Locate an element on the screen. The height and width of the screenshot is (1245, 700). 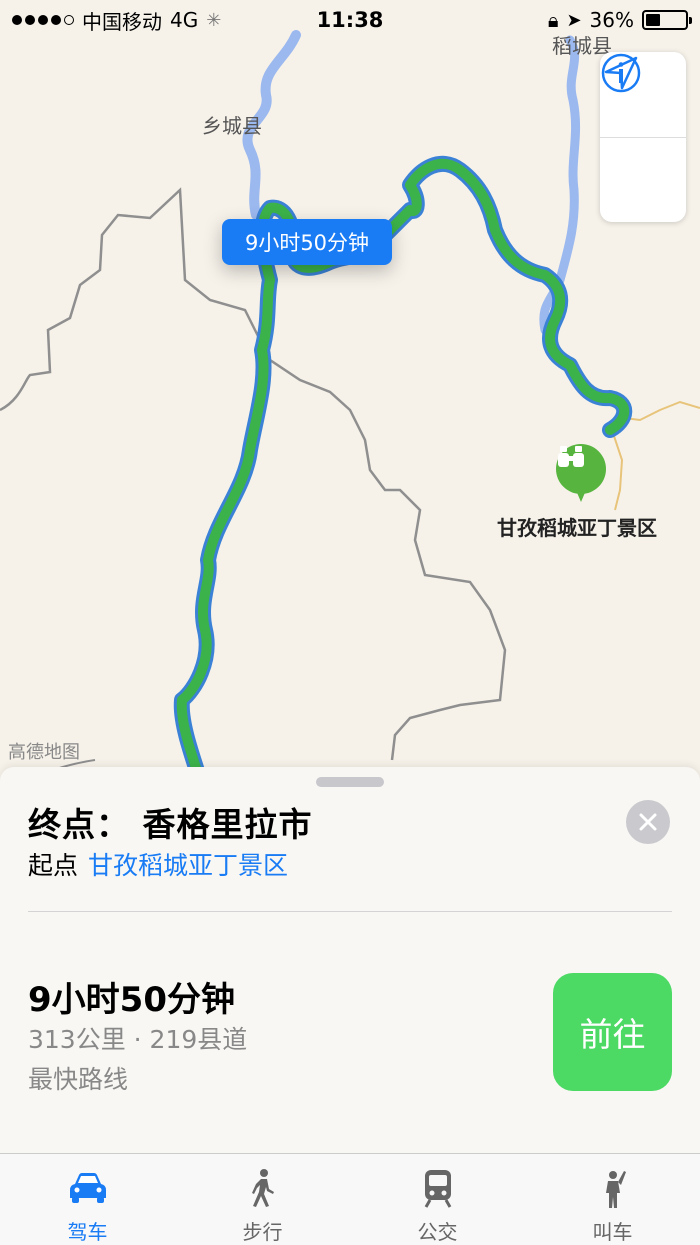
tab-hail: 叫车 is located at coordinates (612, 1199).